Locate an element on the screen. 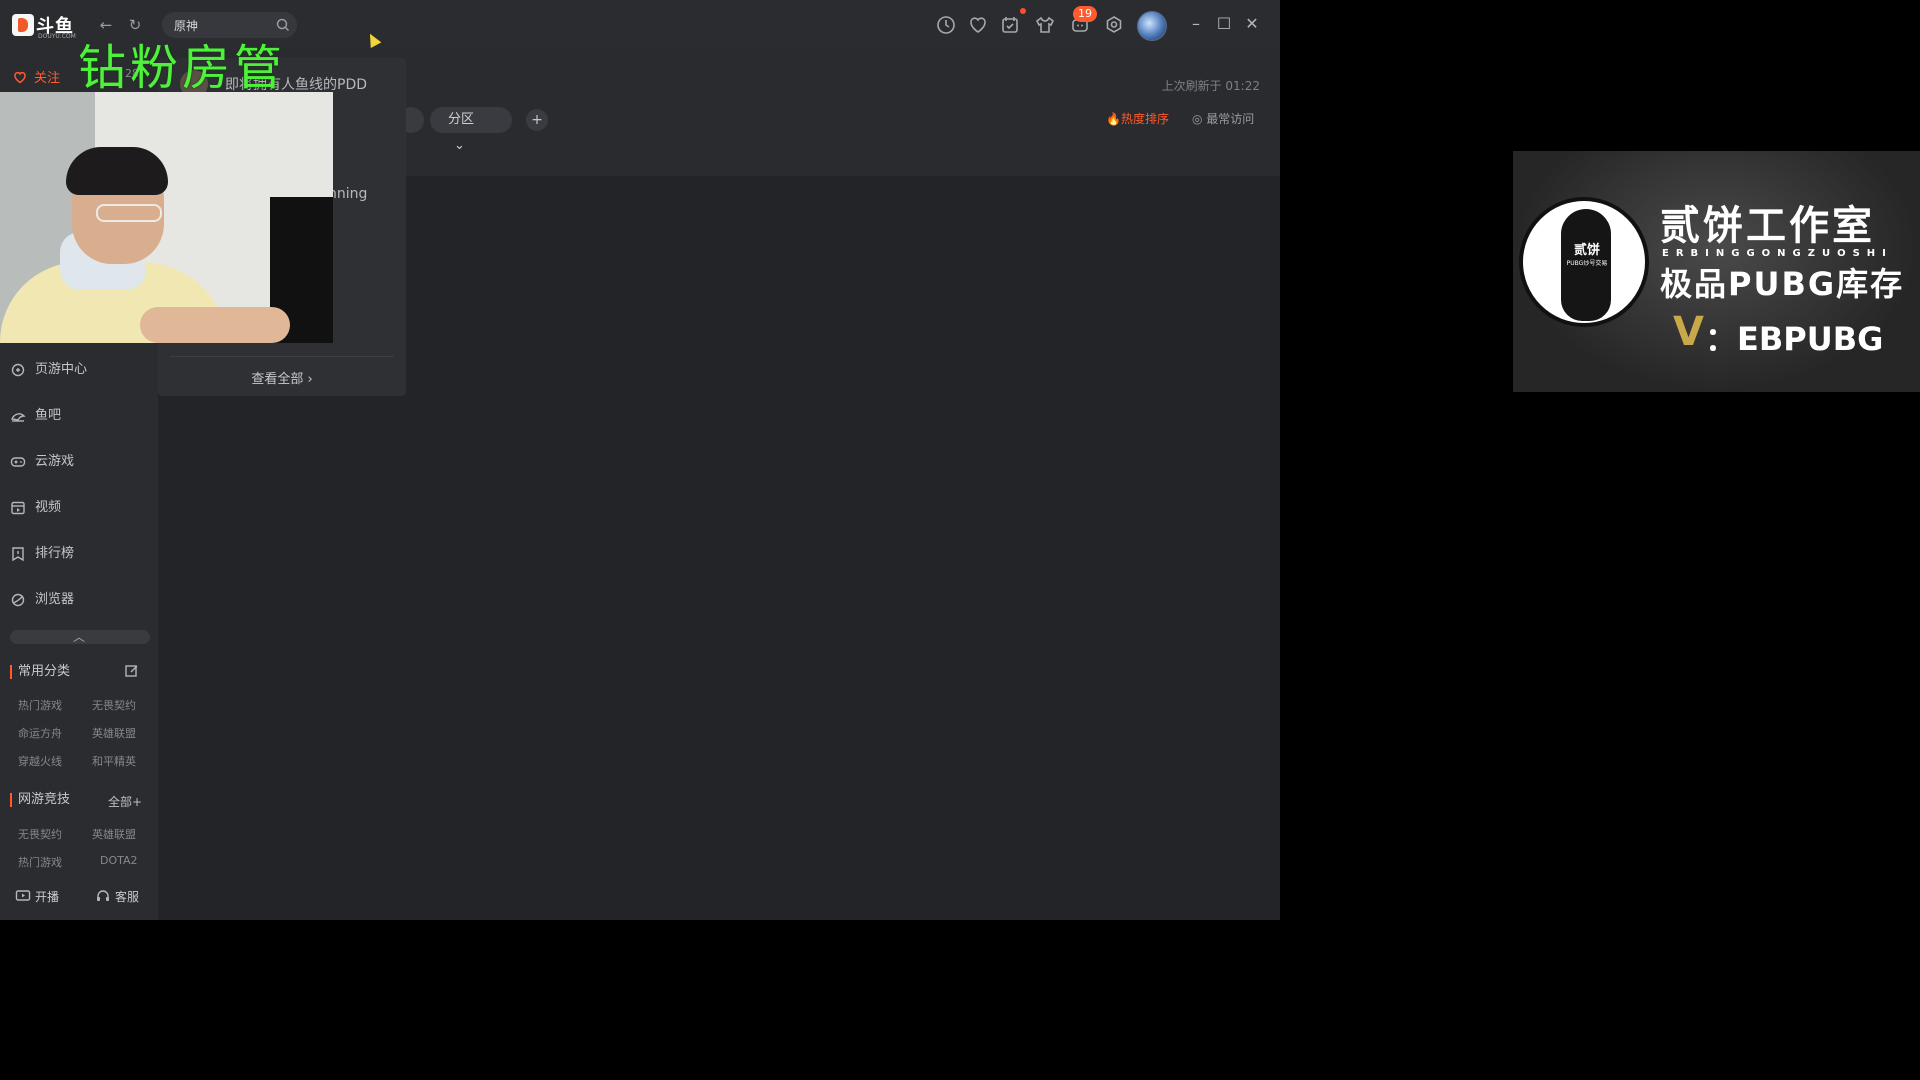 This screenshot has height=1080, width=1920. shirt-skin-icon is located at coordinates (1045, 25).